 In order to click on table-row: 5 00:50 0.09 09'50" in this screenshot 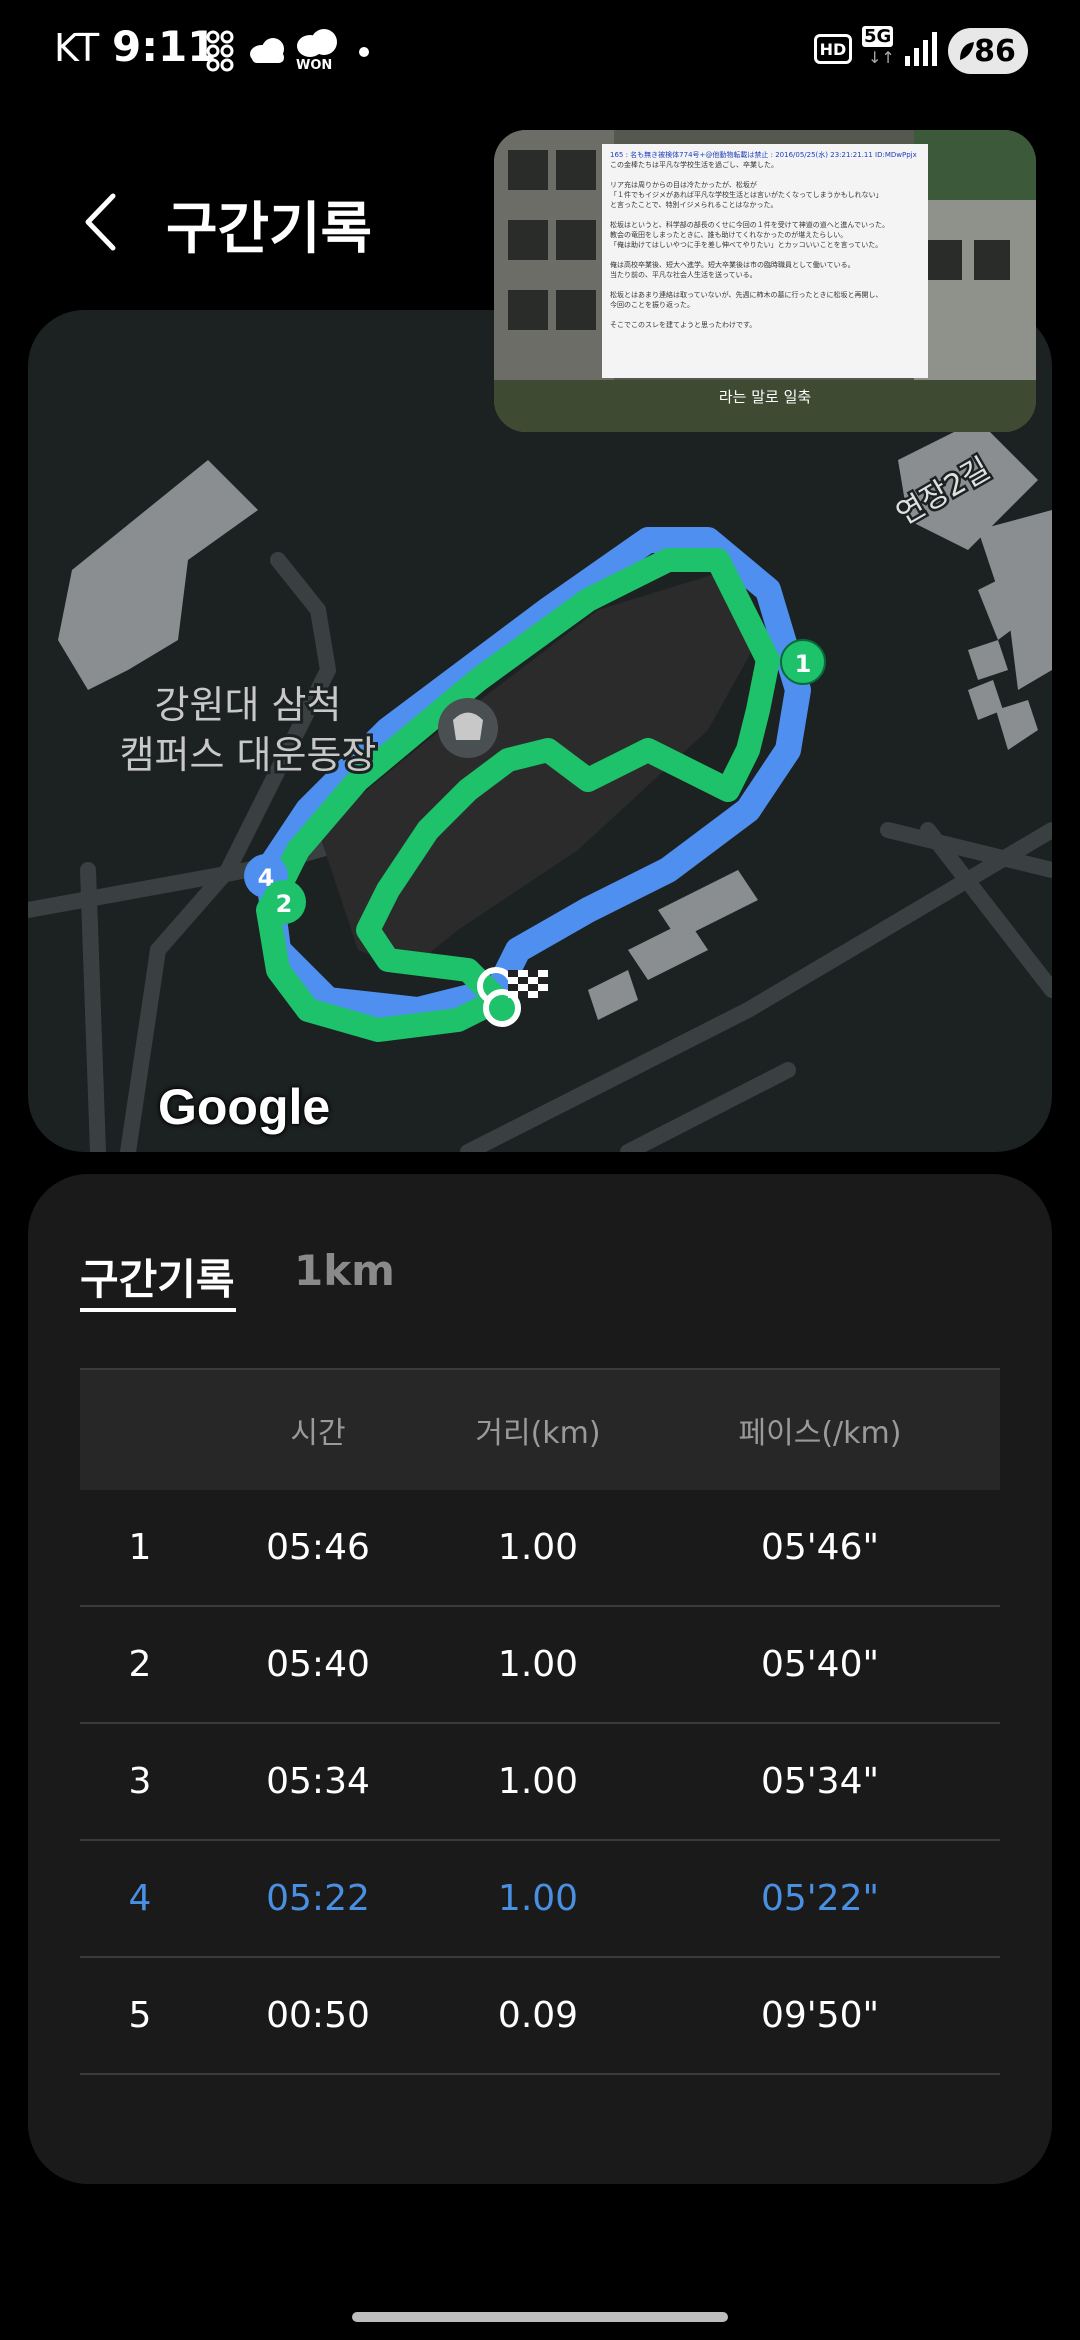, I will do `click(540, 2016)`.